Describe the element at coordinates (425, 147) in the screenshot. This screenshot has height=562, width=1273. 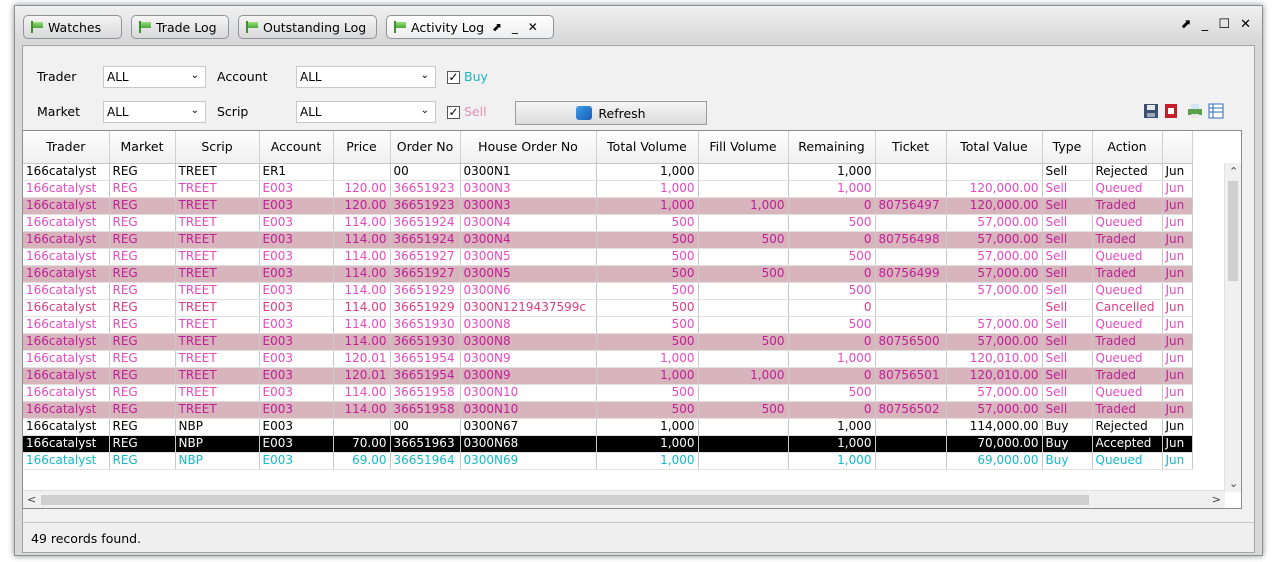
I see `column-header: Order No` at that location.